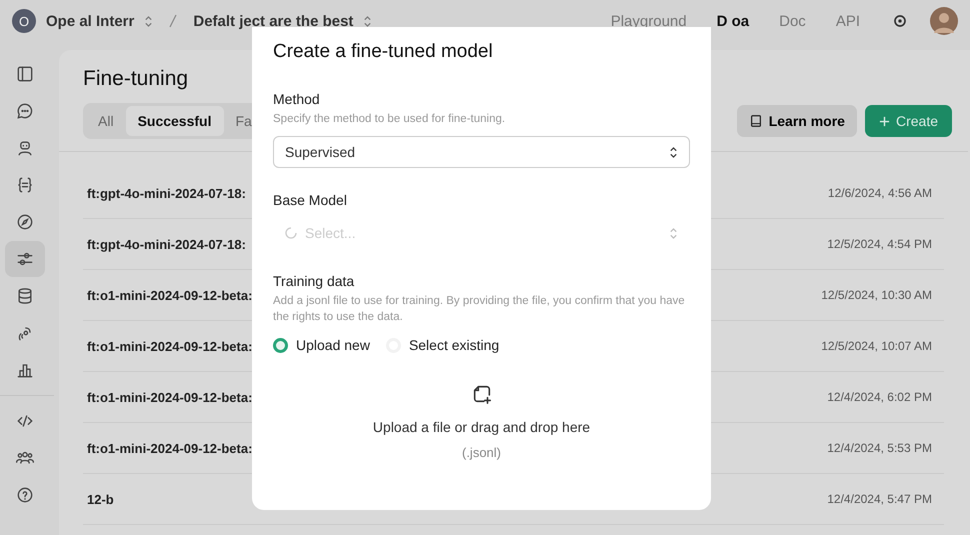  What do you see at coordinates (244, 121) in the screenshot?
I see `filter-tab: Fa` at bounding box center [244, 121].